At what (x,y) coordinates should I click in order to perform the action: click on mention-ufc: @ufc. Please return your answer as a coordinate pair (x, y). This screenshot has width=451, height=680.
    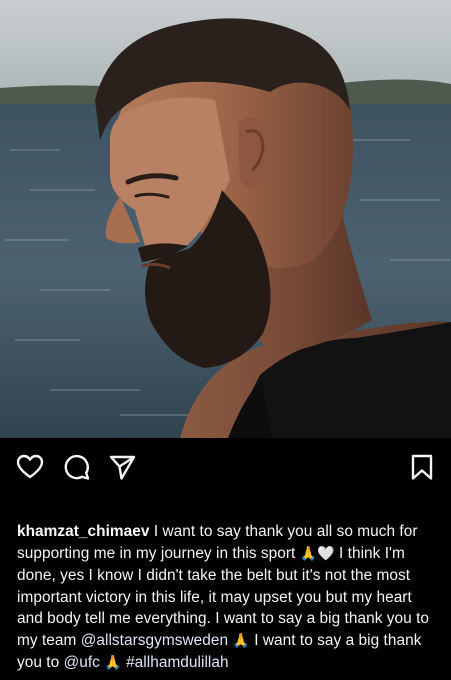
    Looking at the image, I should click on (82, 662).